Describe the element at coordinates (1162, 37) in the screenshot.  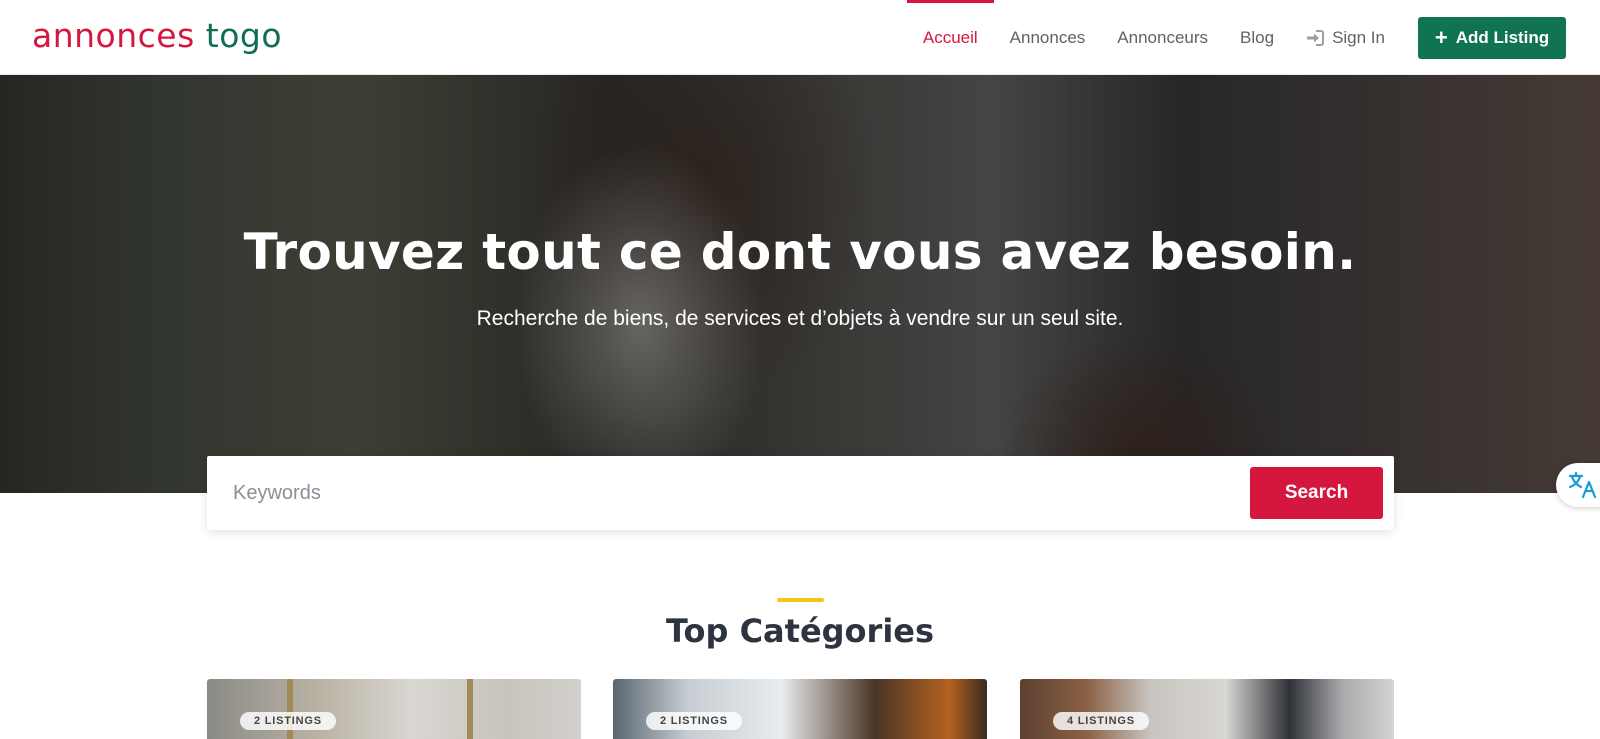
I see `nav-item-annonceurs: Annonceurs` at that location.